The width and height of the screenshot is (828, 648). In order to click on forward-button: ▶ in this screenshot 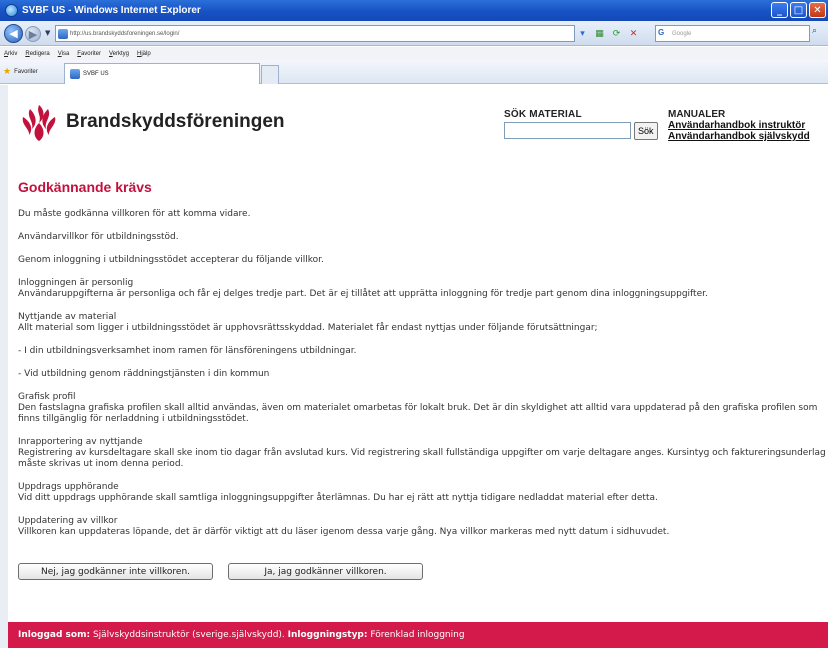, I will do `click(33, 34)`.